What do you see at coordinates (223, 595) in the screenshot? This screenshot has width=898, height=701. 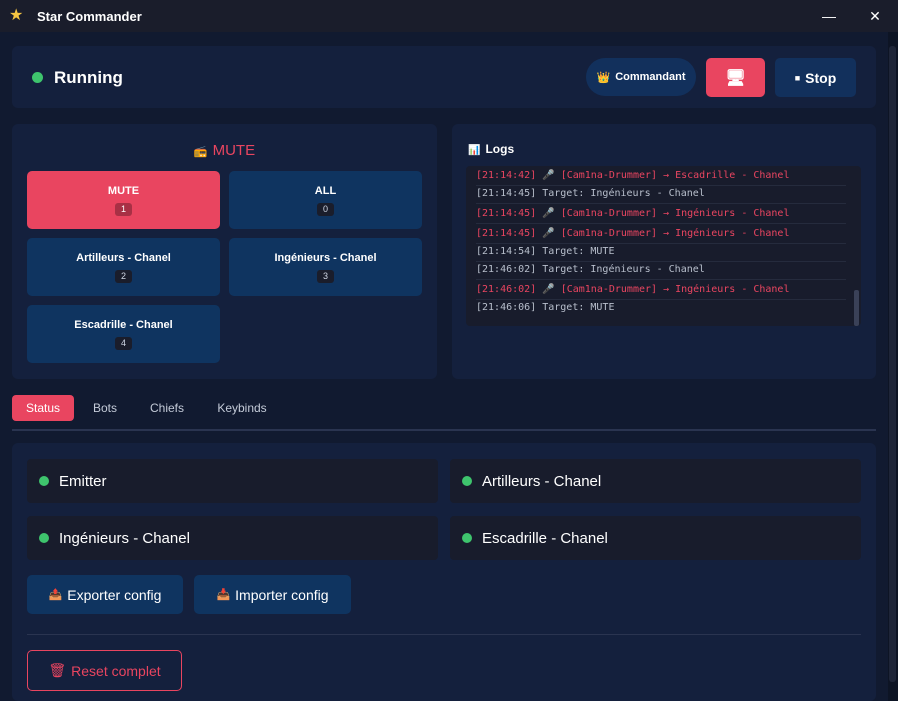 I see `download-icon: 📥` at bounding box center [223, 595].